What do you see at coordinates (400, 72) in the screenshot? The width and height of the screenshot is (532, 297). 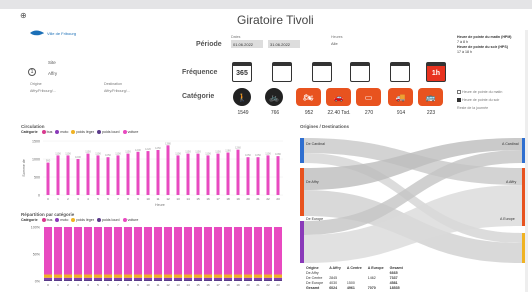 I see `weekend-calendar-icon` at bounding box center [400, 72].